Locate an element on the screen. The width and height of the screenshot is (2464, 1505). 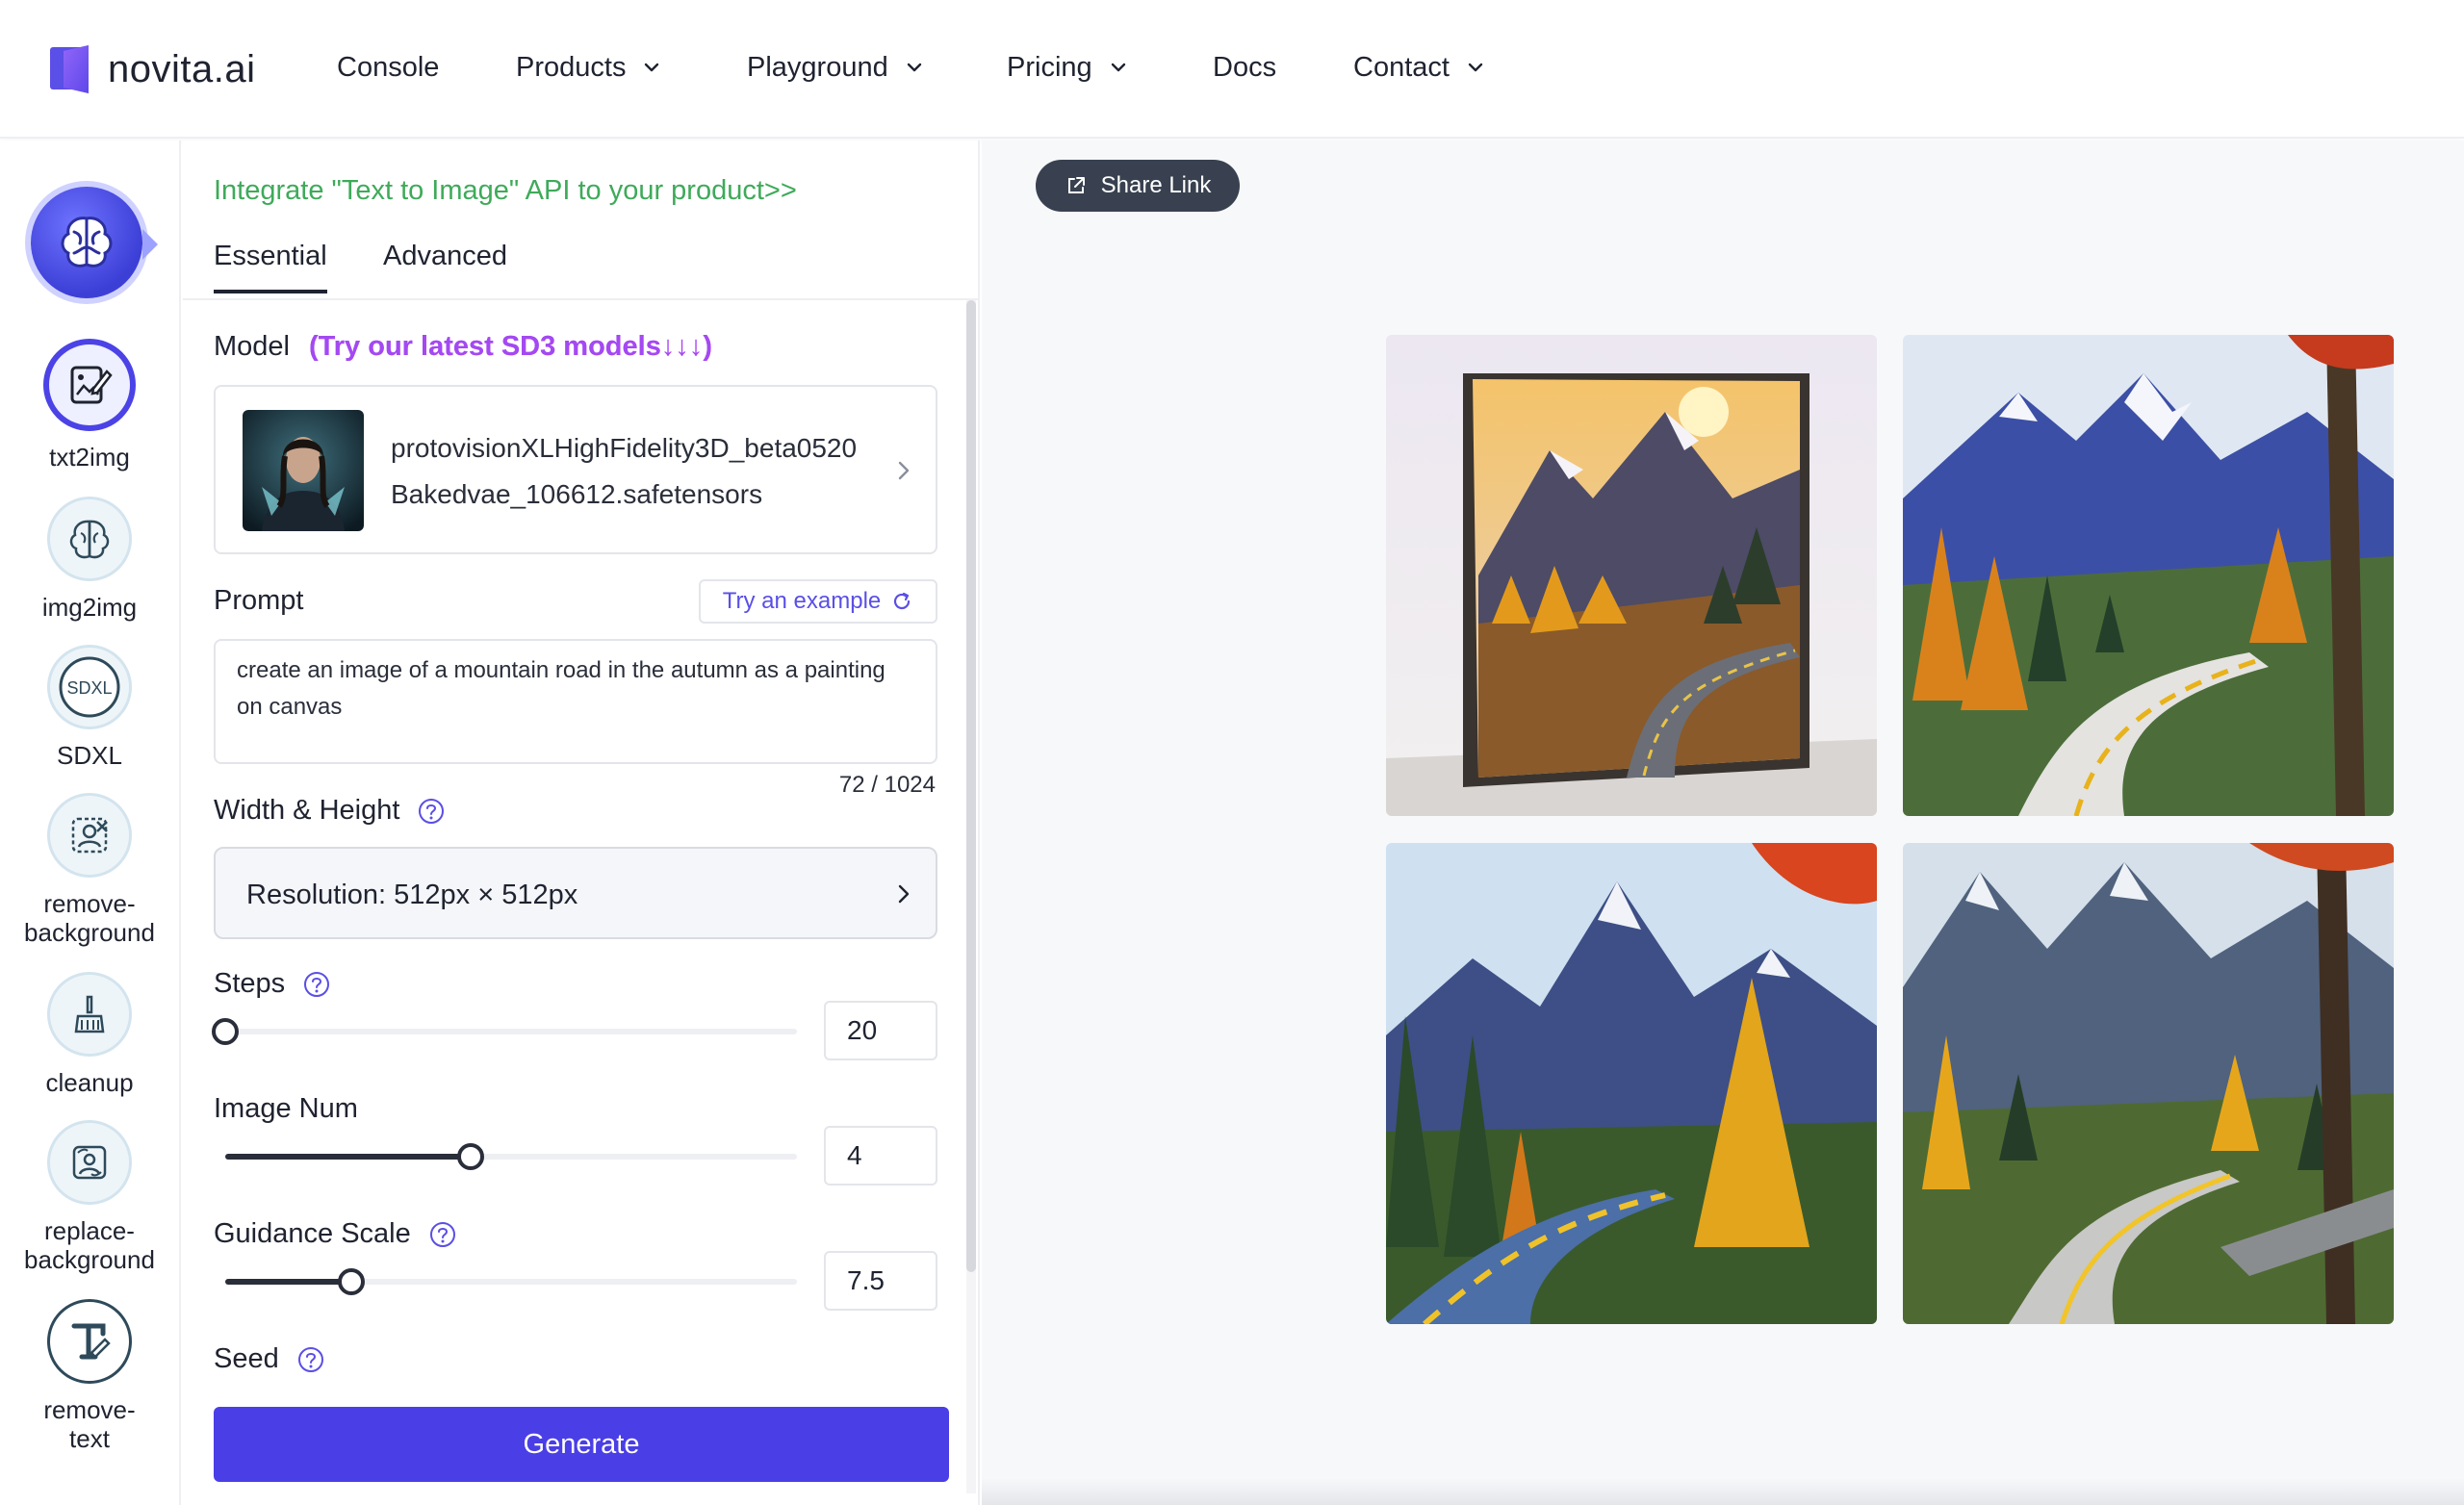
steps-slider-track is located at coordinates (511, 1031).